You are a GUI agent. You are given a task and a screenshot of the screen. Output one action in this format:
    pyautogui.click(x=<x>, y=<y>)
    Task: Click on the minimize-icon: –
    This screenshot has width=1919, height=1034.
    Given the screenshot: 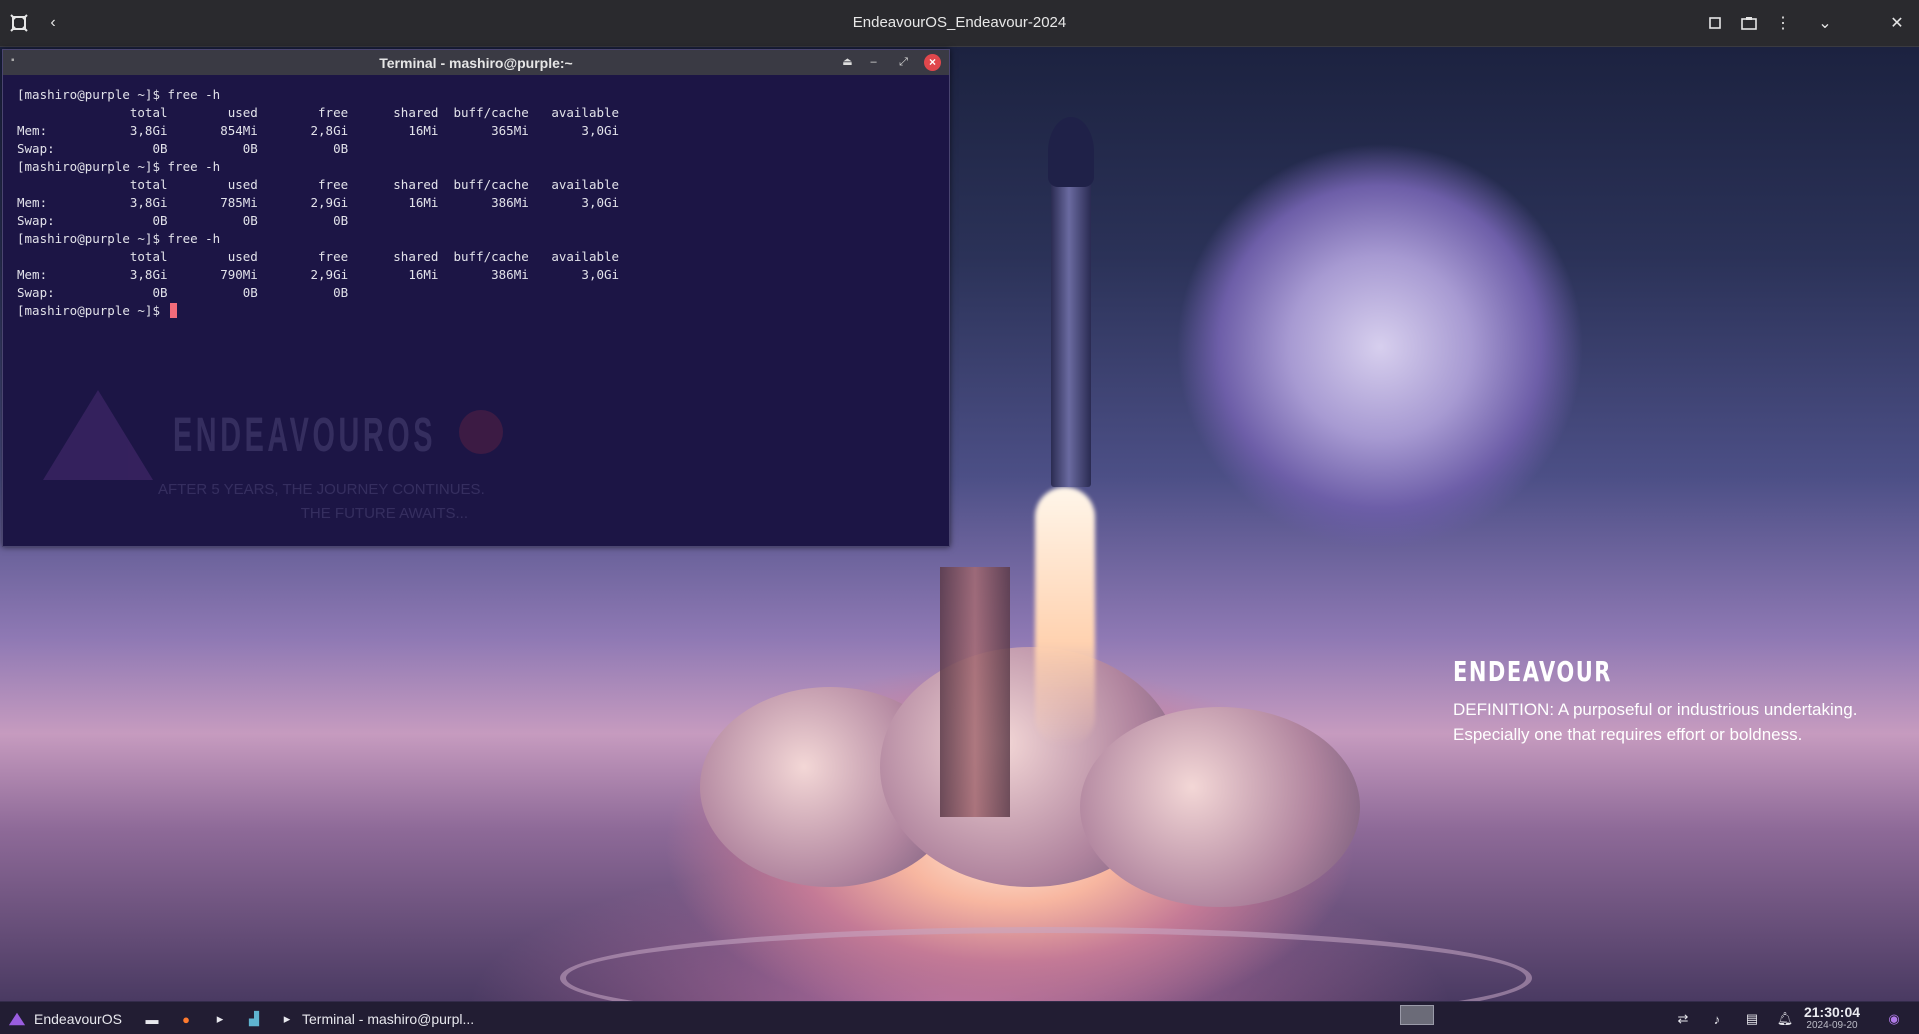 What is the action you would take?
    pyautogui.click(x=873, y=62)
    